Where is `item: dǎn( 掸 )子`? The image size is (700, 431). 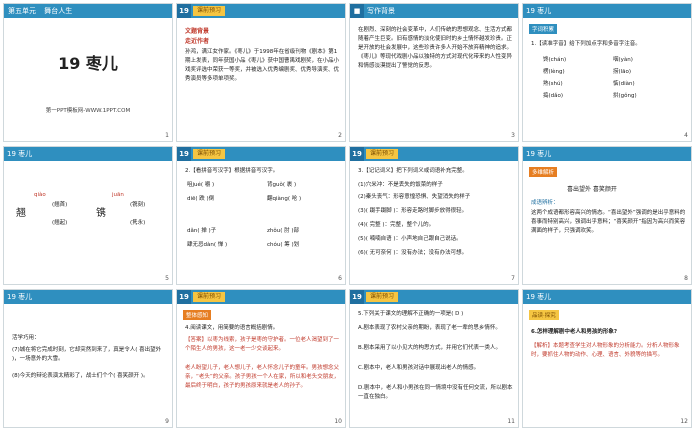
item: dǎn( 掸 )子 is located at coordinates (202, 231).